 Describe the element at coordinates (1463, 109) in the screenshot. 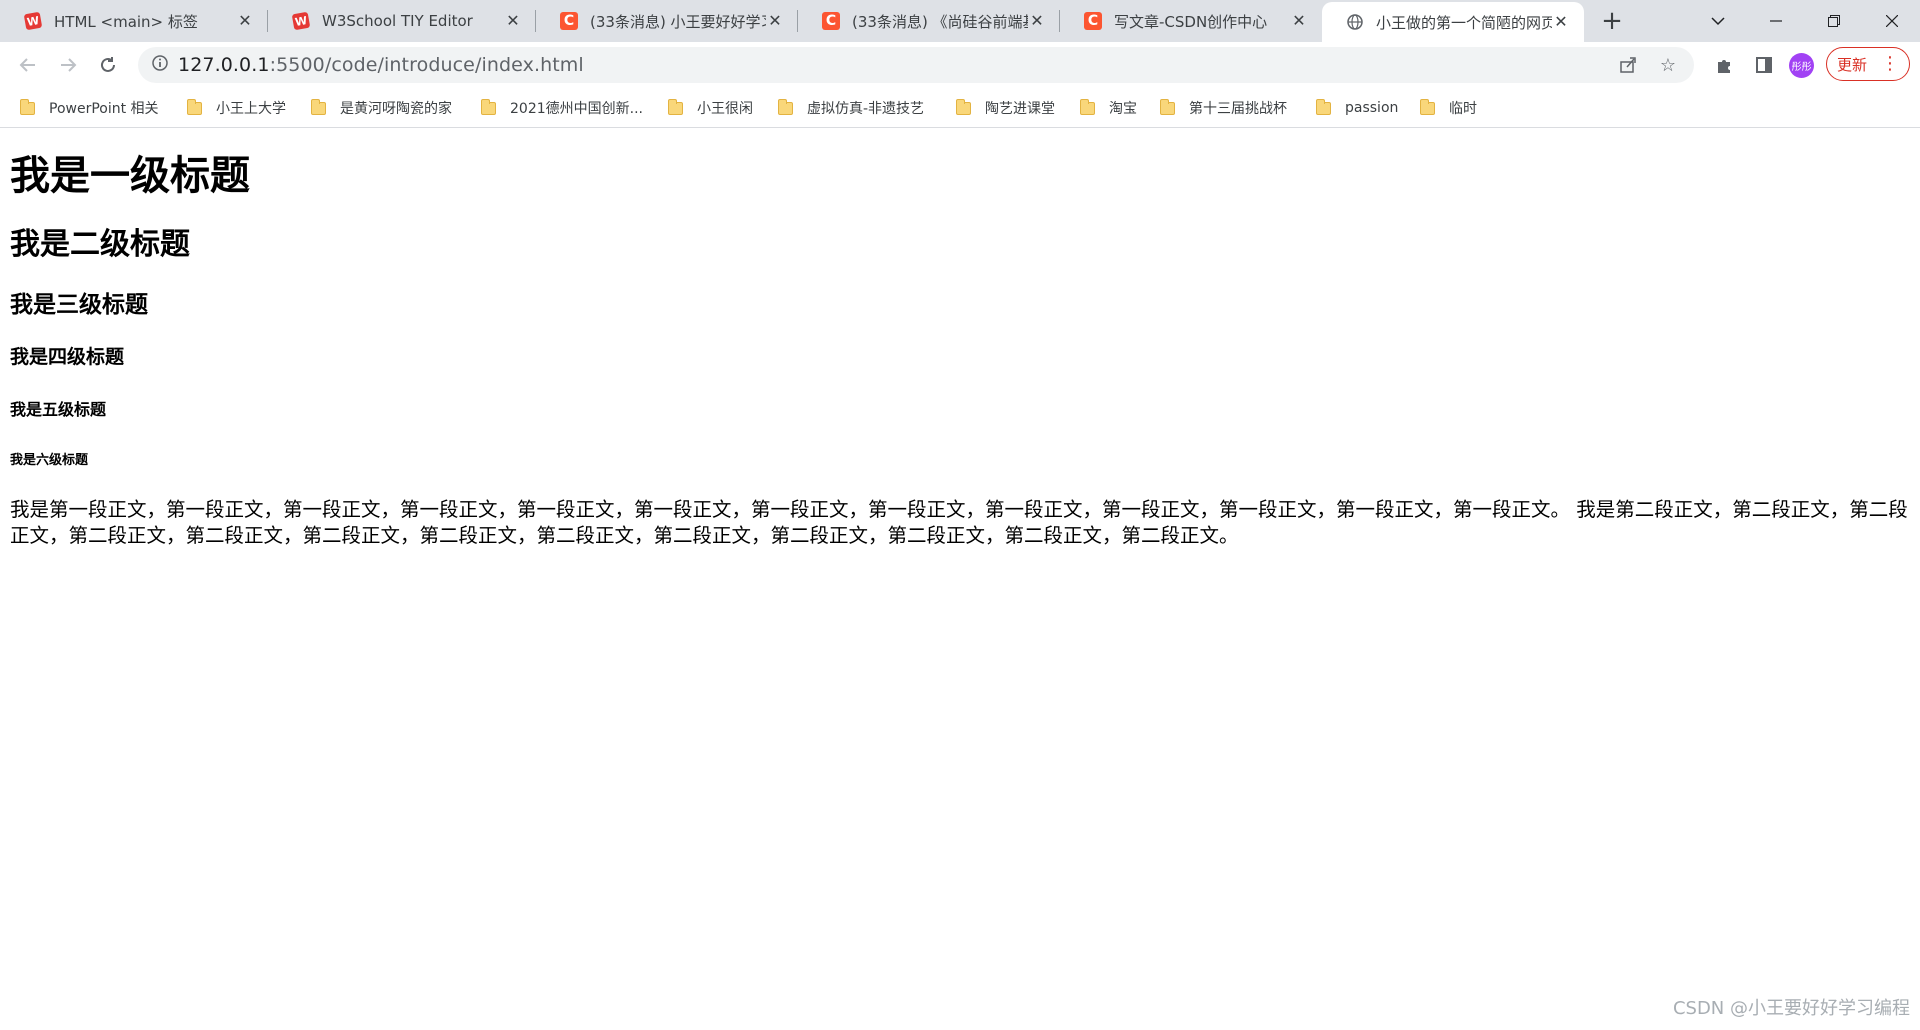

I see `bookmark-label: 临时` at that location.